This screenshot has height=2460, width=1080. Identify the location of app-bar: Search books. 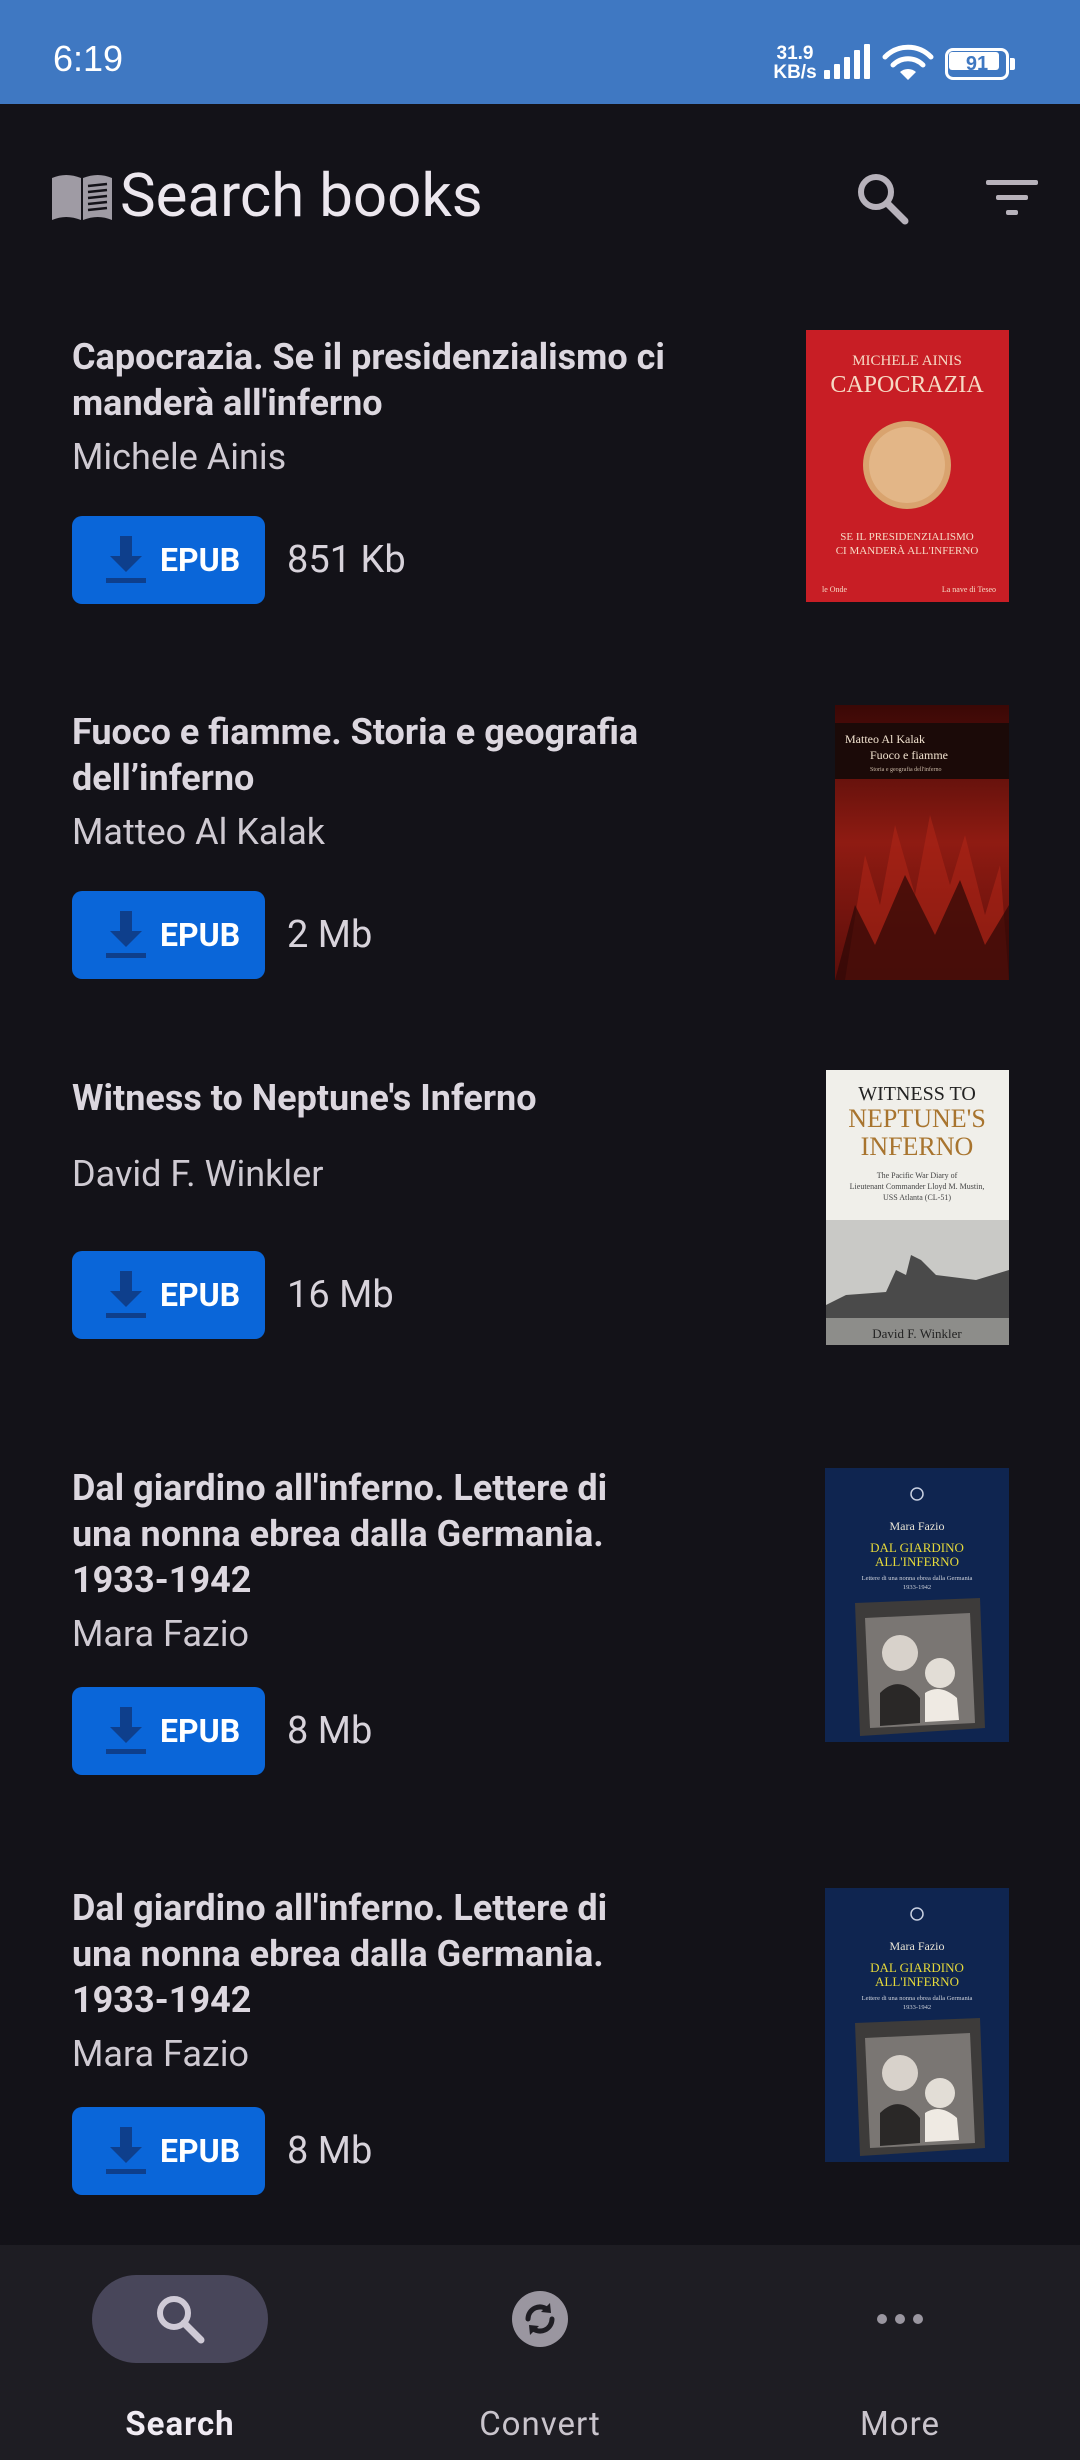
(540, 194).